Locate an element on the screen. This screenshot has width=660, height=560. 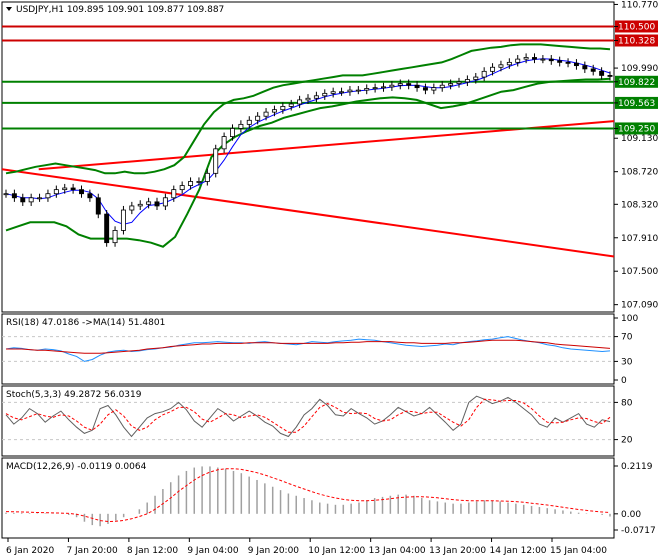
time-tick-label: 10 Jan 12:00 is located at coordinates (336, 551).